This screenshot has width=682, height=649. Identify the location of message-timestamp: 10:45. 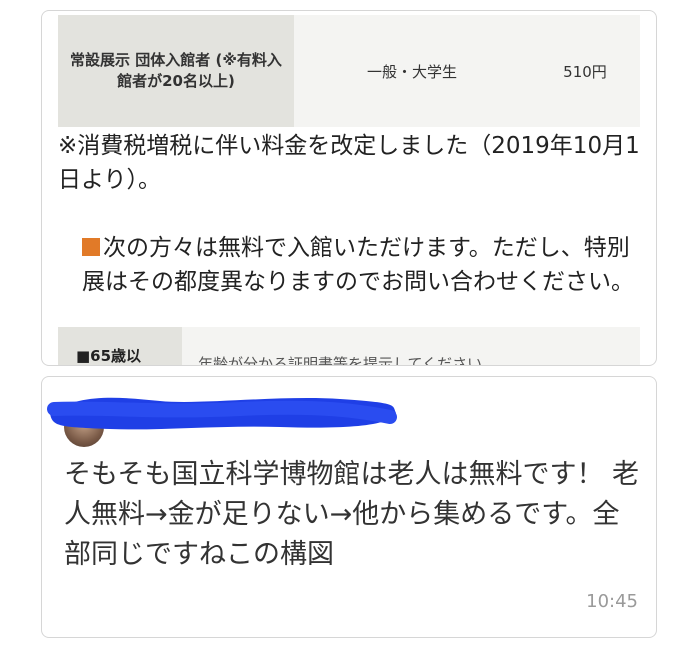
(612, 601).